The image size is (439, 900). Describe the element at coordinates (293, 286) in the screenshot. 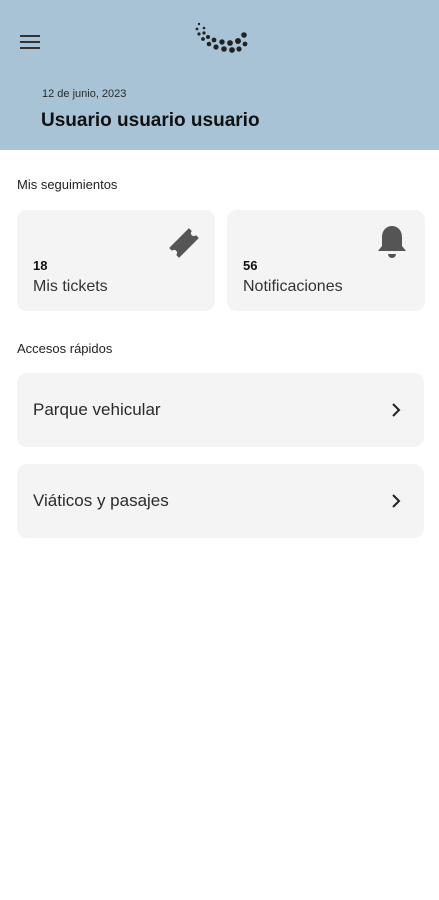

I see `notifications-label: Notificaciones` at that location.